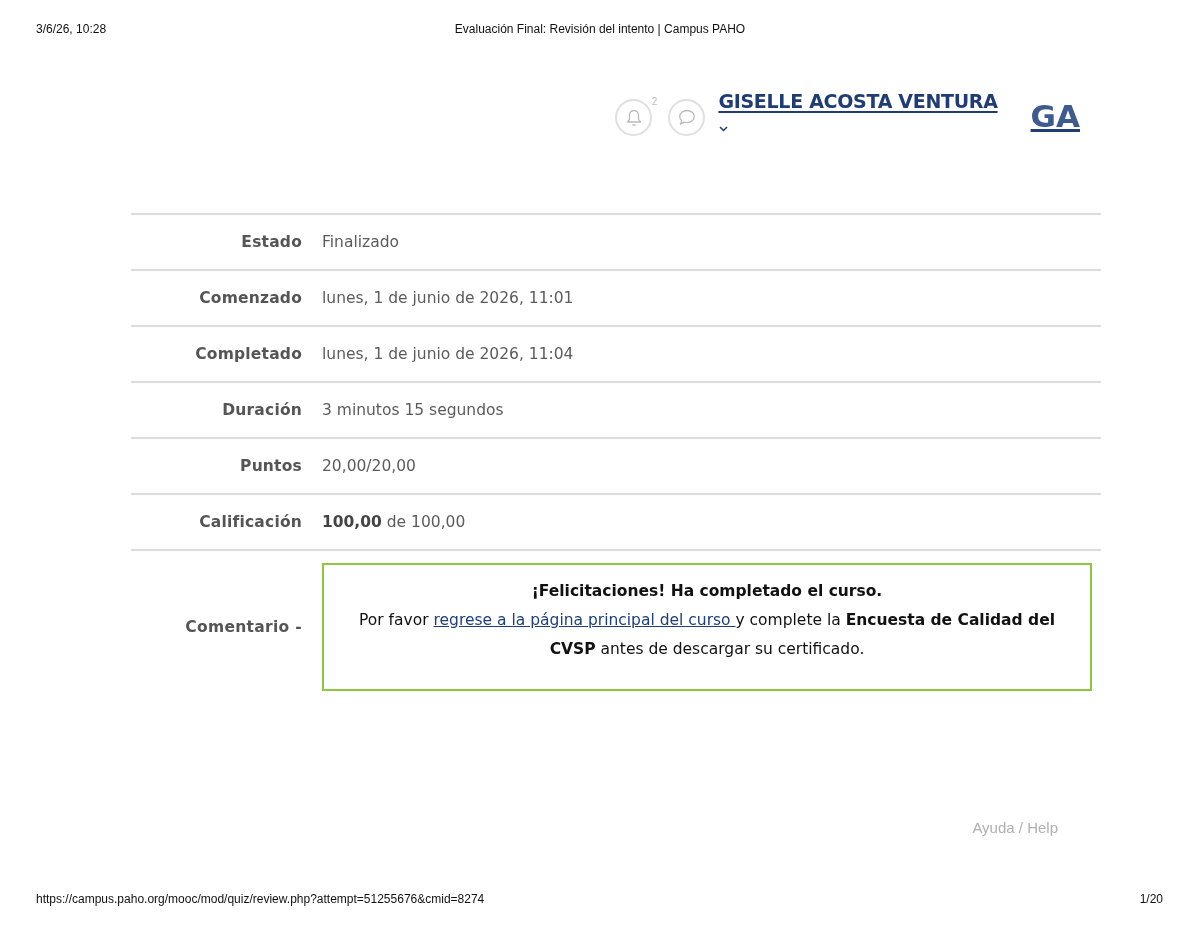  Describe the element at coordinates (369, 466) in the screenshot. I see `field-value: 20,00/20,00` at that location.